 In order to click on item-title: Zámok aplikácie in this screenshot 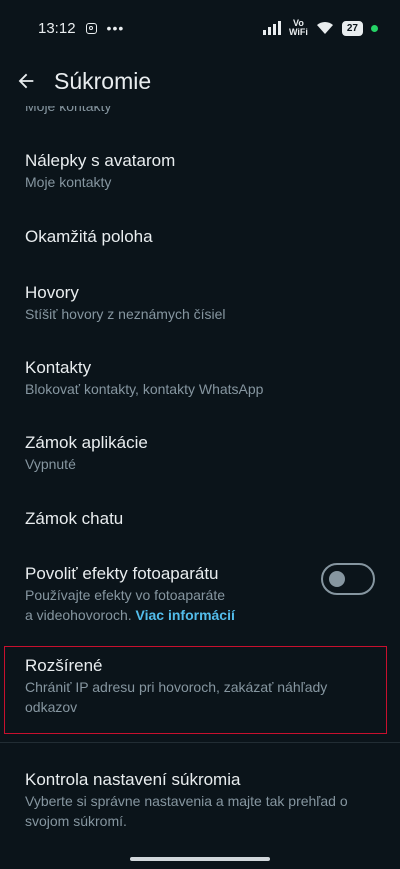, I will do `click(86, 442)`.